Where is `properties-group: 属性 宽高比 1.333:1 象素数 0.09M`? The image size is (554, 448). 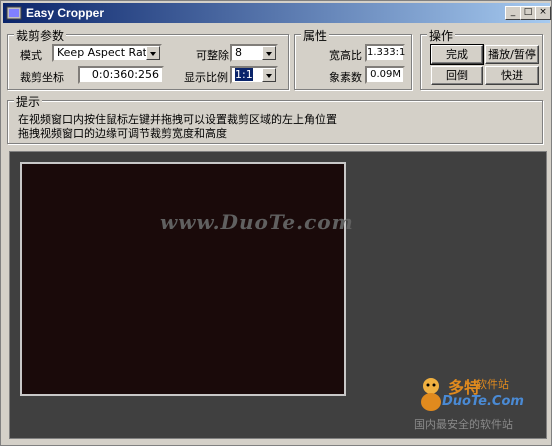 properties-group: 属性 宽高比 1.333:1 象素数 0.09M is located at coordinates (353, 58).